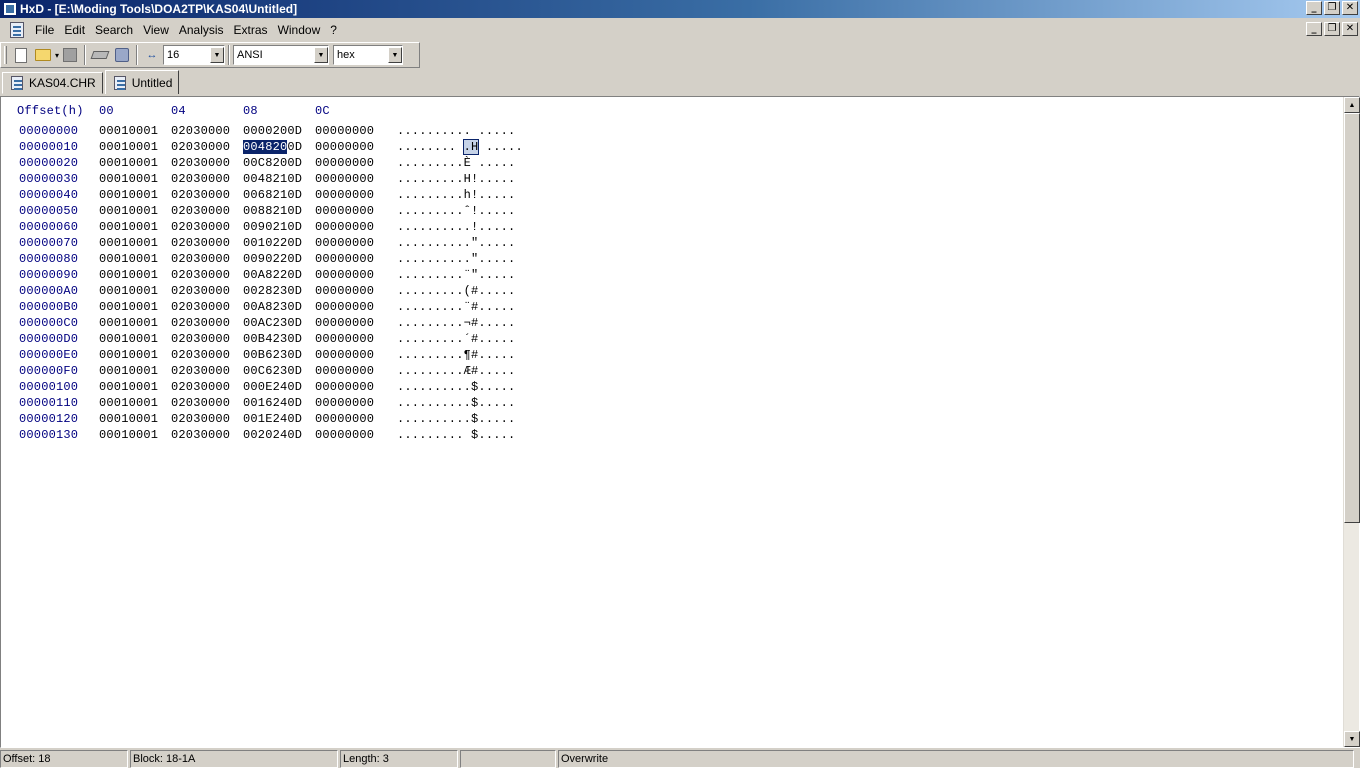 The height and width of the screenshot is (768, 1360). What do you see at coordinates (471, 147) in the screenshot?
I see `selected-ascii: .H` at bounding box center [471, 147].